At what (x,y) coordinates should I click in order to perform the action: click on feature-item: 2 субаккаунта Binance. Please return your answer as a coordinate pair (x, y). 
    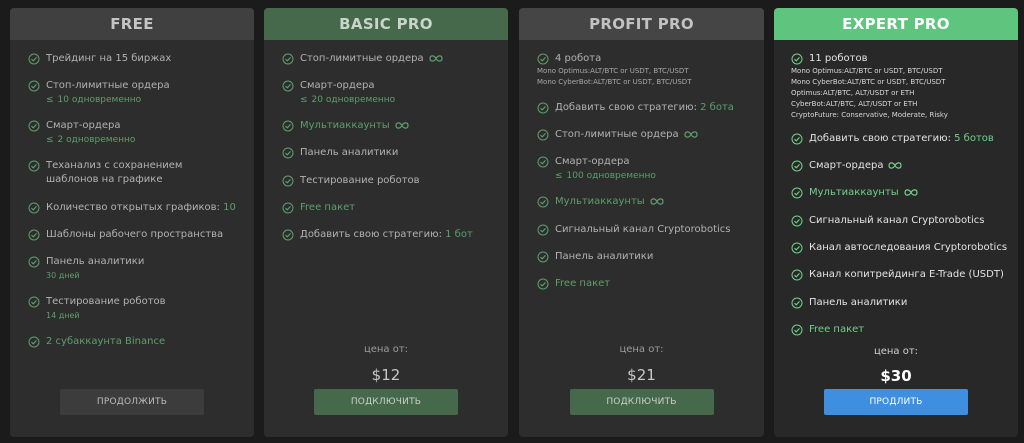
    Looking at the image, I should click on (138, 342).